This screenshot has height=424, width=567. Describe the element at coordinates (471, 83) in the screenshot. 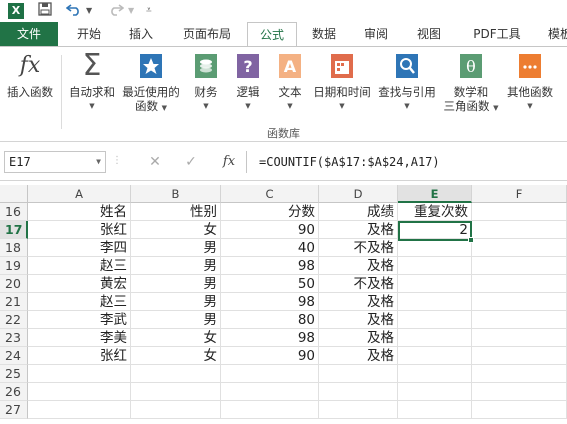

I see `math-trig-button: θ 数学和 三角函数 ▼` at that location.